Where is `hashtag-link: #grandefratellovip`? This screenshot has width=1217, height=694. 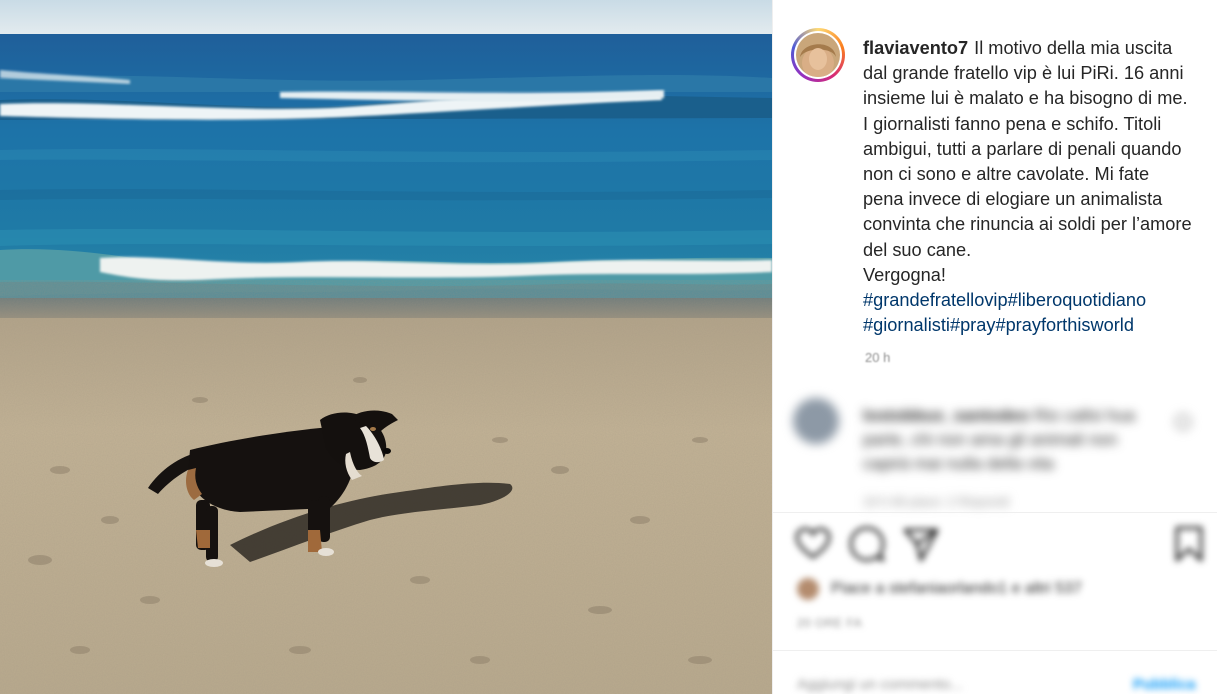 hashtag-link: #grandefratellovip is located at coordinates (935, 300).